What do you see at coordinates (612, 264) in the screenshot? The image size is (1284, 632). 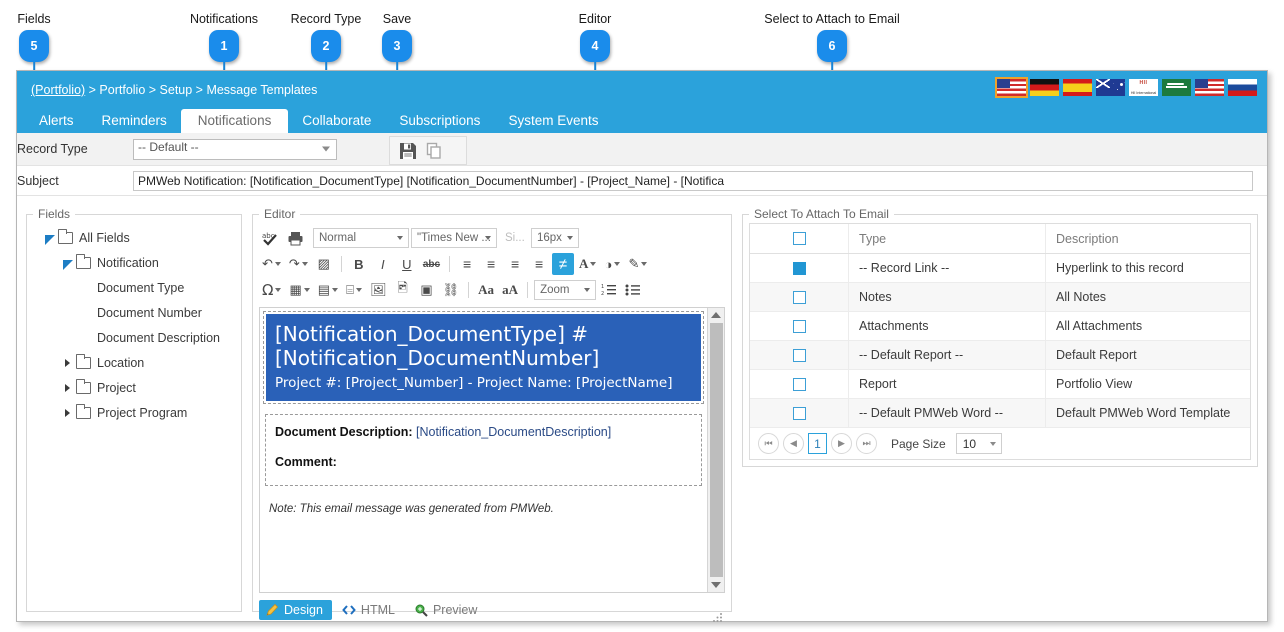 I see `highlight-color-icon: ◑` at bounding box center [612, 264].